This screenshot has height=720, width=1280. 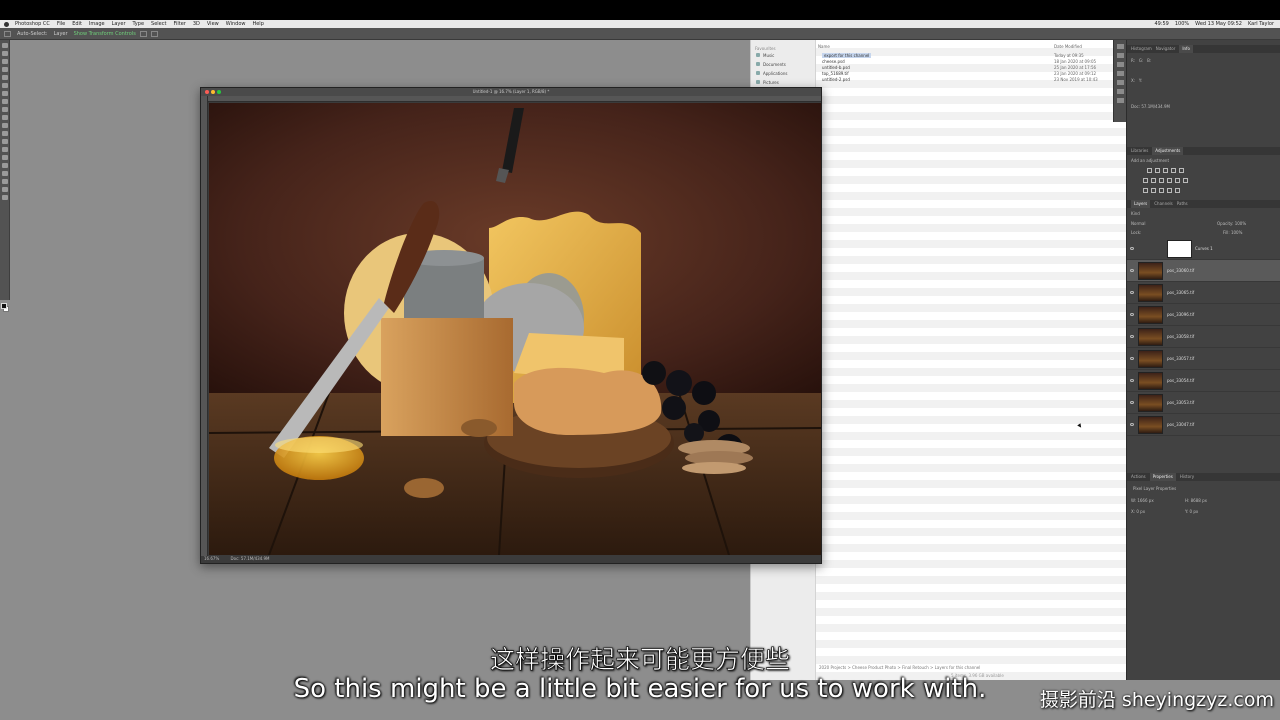 I want to click on history-brush-icon, so click(x=5, y=117).